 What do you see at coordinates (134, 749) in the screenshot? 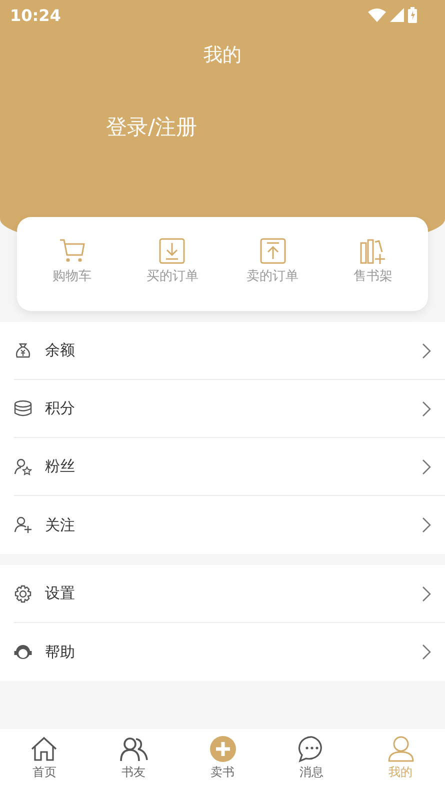
I see `people-icon` at bounding box center [134, 749].